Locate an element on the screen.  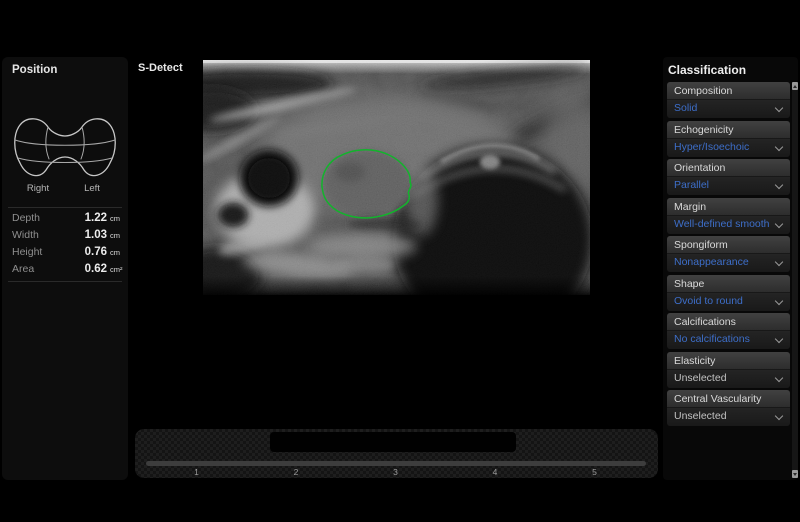
measurement-label: Depth is located at coordinates (26, 217).